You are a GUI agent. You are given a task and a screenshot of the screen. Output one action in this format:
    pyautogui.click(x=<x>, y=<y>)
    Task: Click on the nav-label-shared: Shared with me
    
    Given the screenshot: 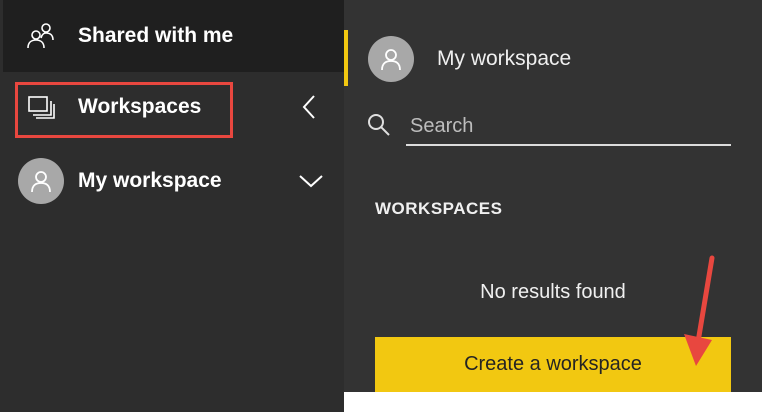 What is the action you would take?
    pyautogui.click(x=156, y=35)
    